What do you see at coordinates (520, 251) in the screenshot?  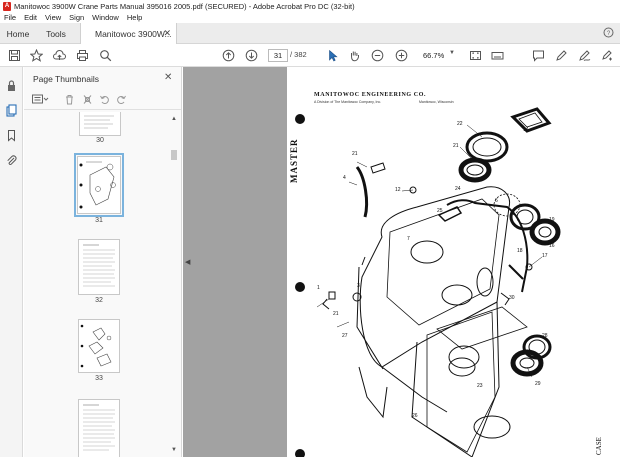 I see `svg-text: 18` at bounding box center [520, 251].